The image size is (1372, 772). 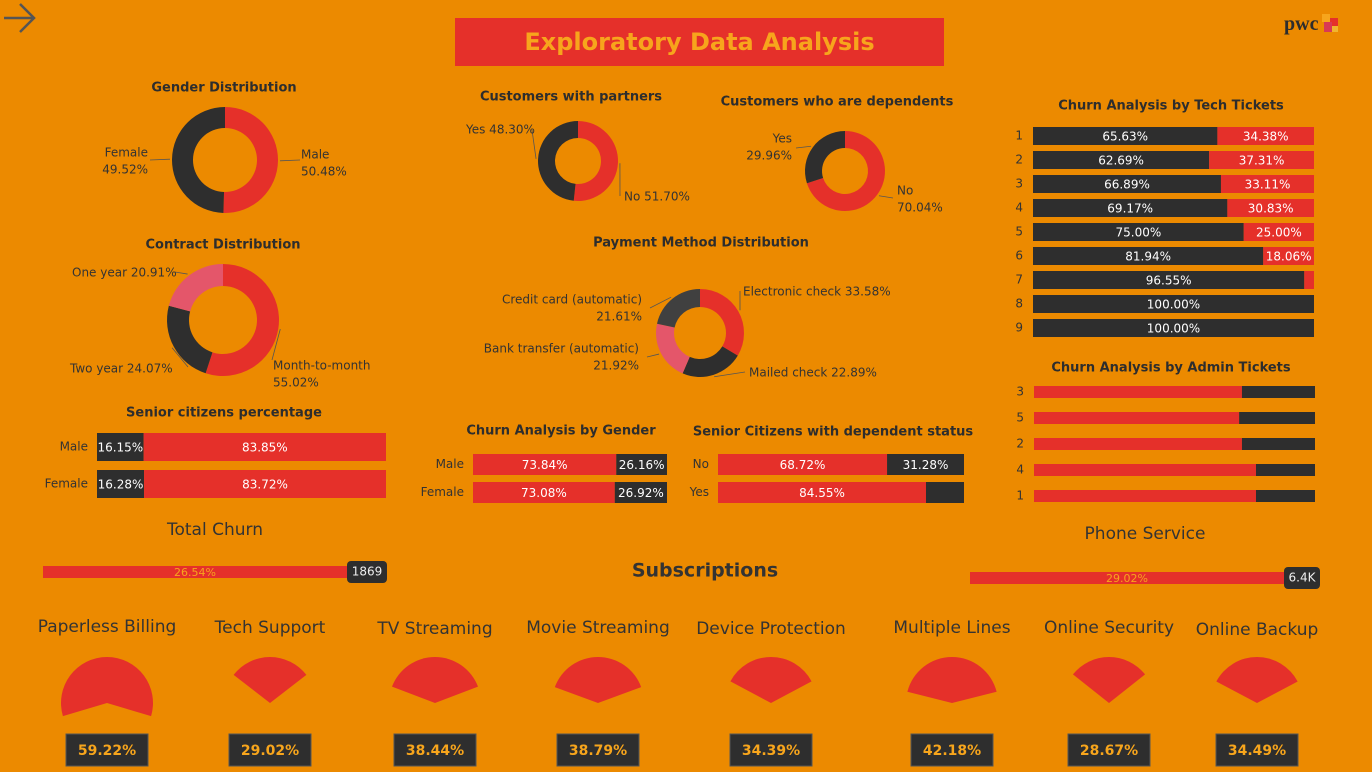 I want to click on bar-label: 96.55%, so click(x=1169, y=281).